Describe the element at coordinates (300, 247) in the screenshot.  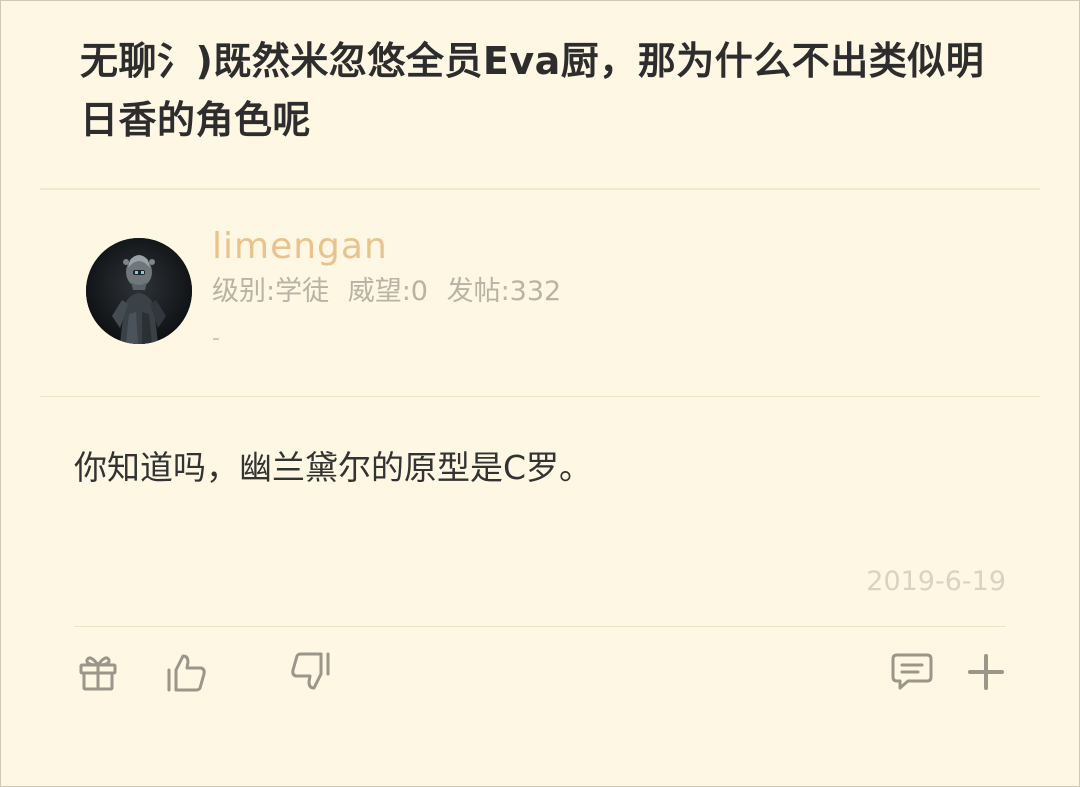
I see `author-name: limengan` at that location.